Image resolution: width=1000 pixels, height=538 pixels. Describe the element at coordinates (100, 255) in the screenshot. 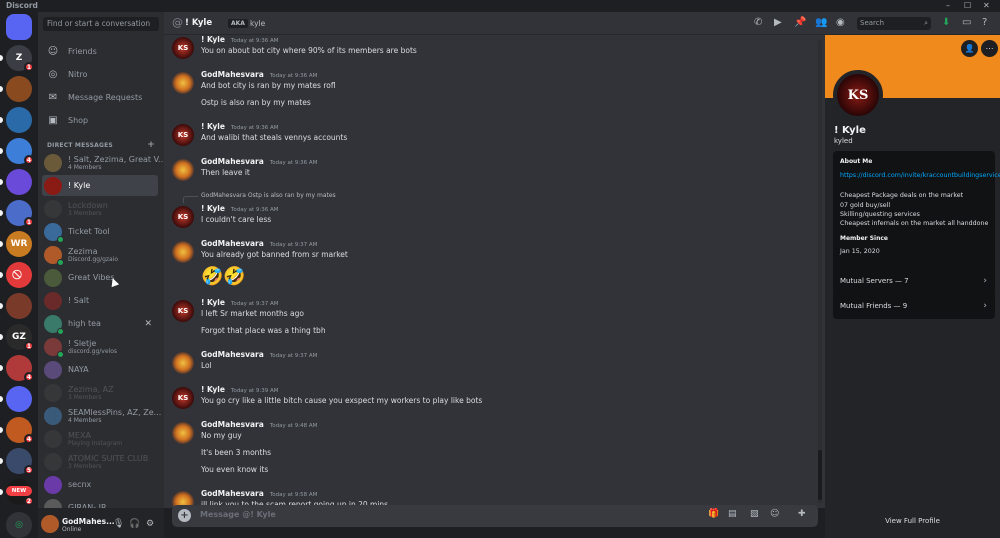

I see `dm-item: Zezima Discord.gg/gzaio` at that location.